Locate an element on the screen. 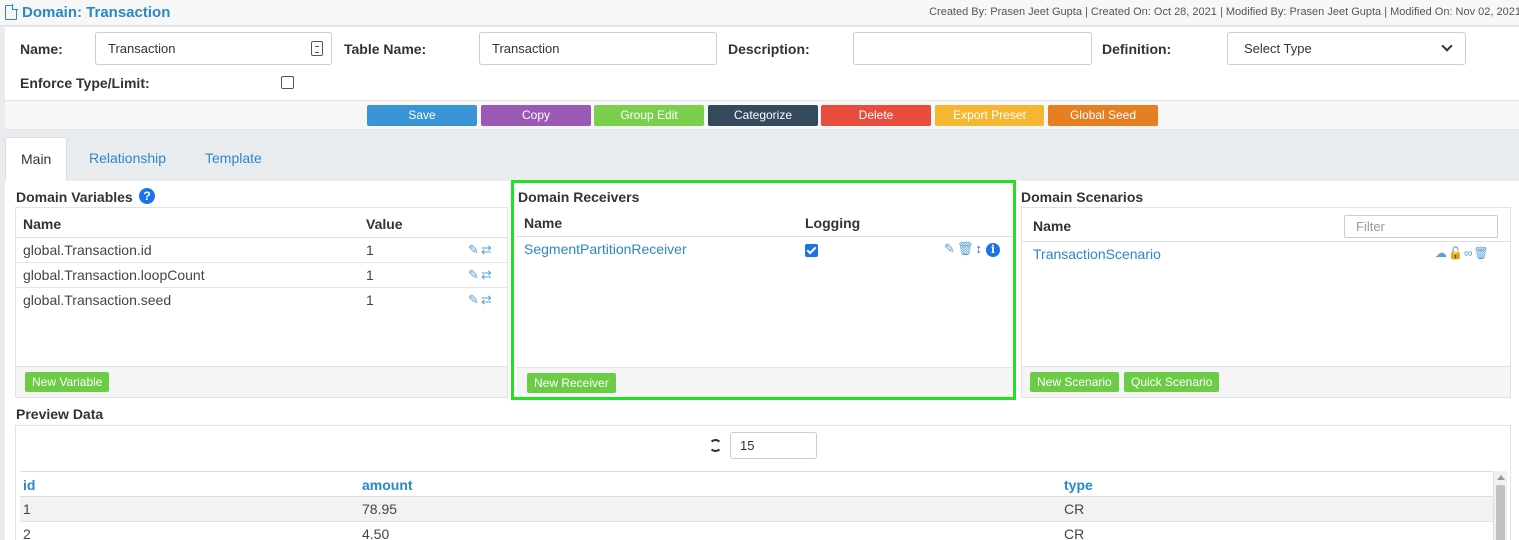 This screenshot has height=540, width=1519. preview-count-input: 15 is located at coordinates (773, 445).